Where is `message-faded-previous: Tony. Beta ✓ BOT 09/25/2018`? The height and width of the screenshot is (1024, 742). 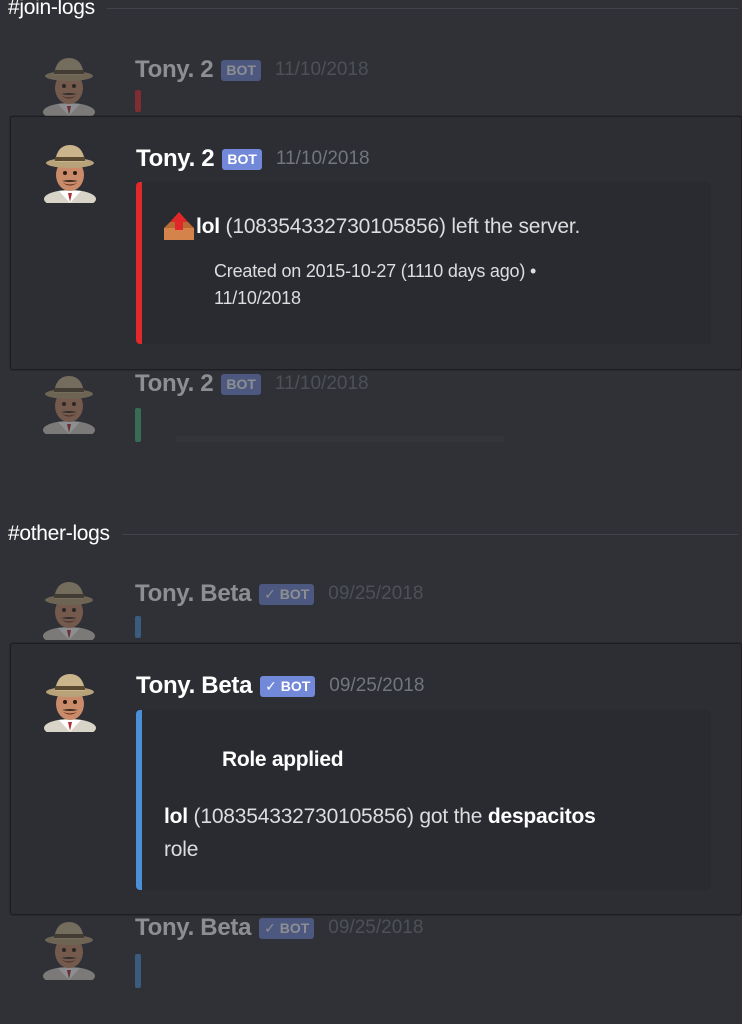
message-faded-previous: Tony. Beta ✓ BOT 09/25/2018 is located at coordinates (375, 609).